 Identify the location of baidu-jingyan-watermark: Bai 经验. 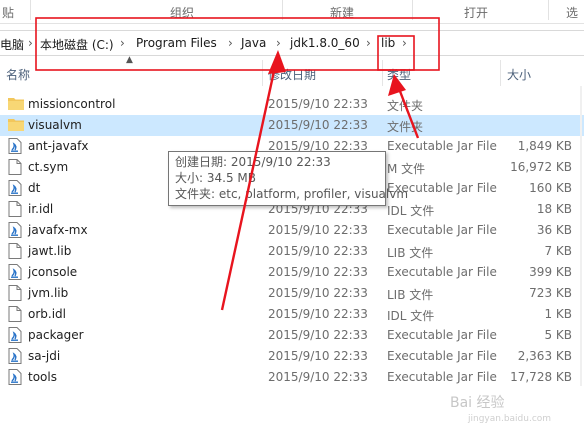
(477, 403).